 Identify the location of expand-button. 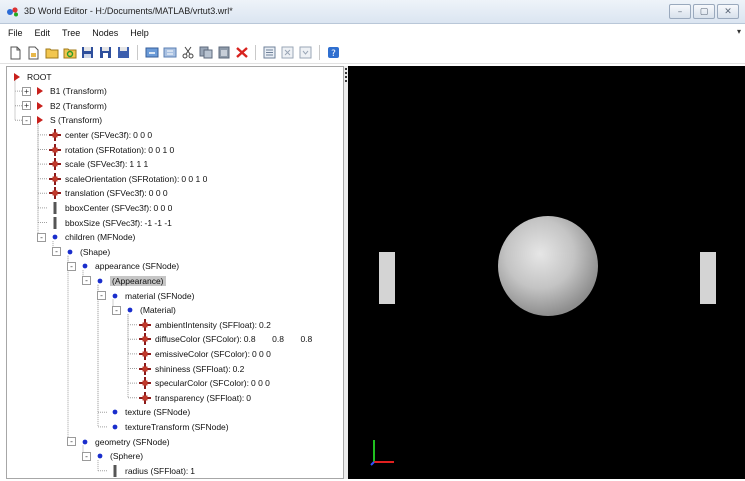
(269, 52).